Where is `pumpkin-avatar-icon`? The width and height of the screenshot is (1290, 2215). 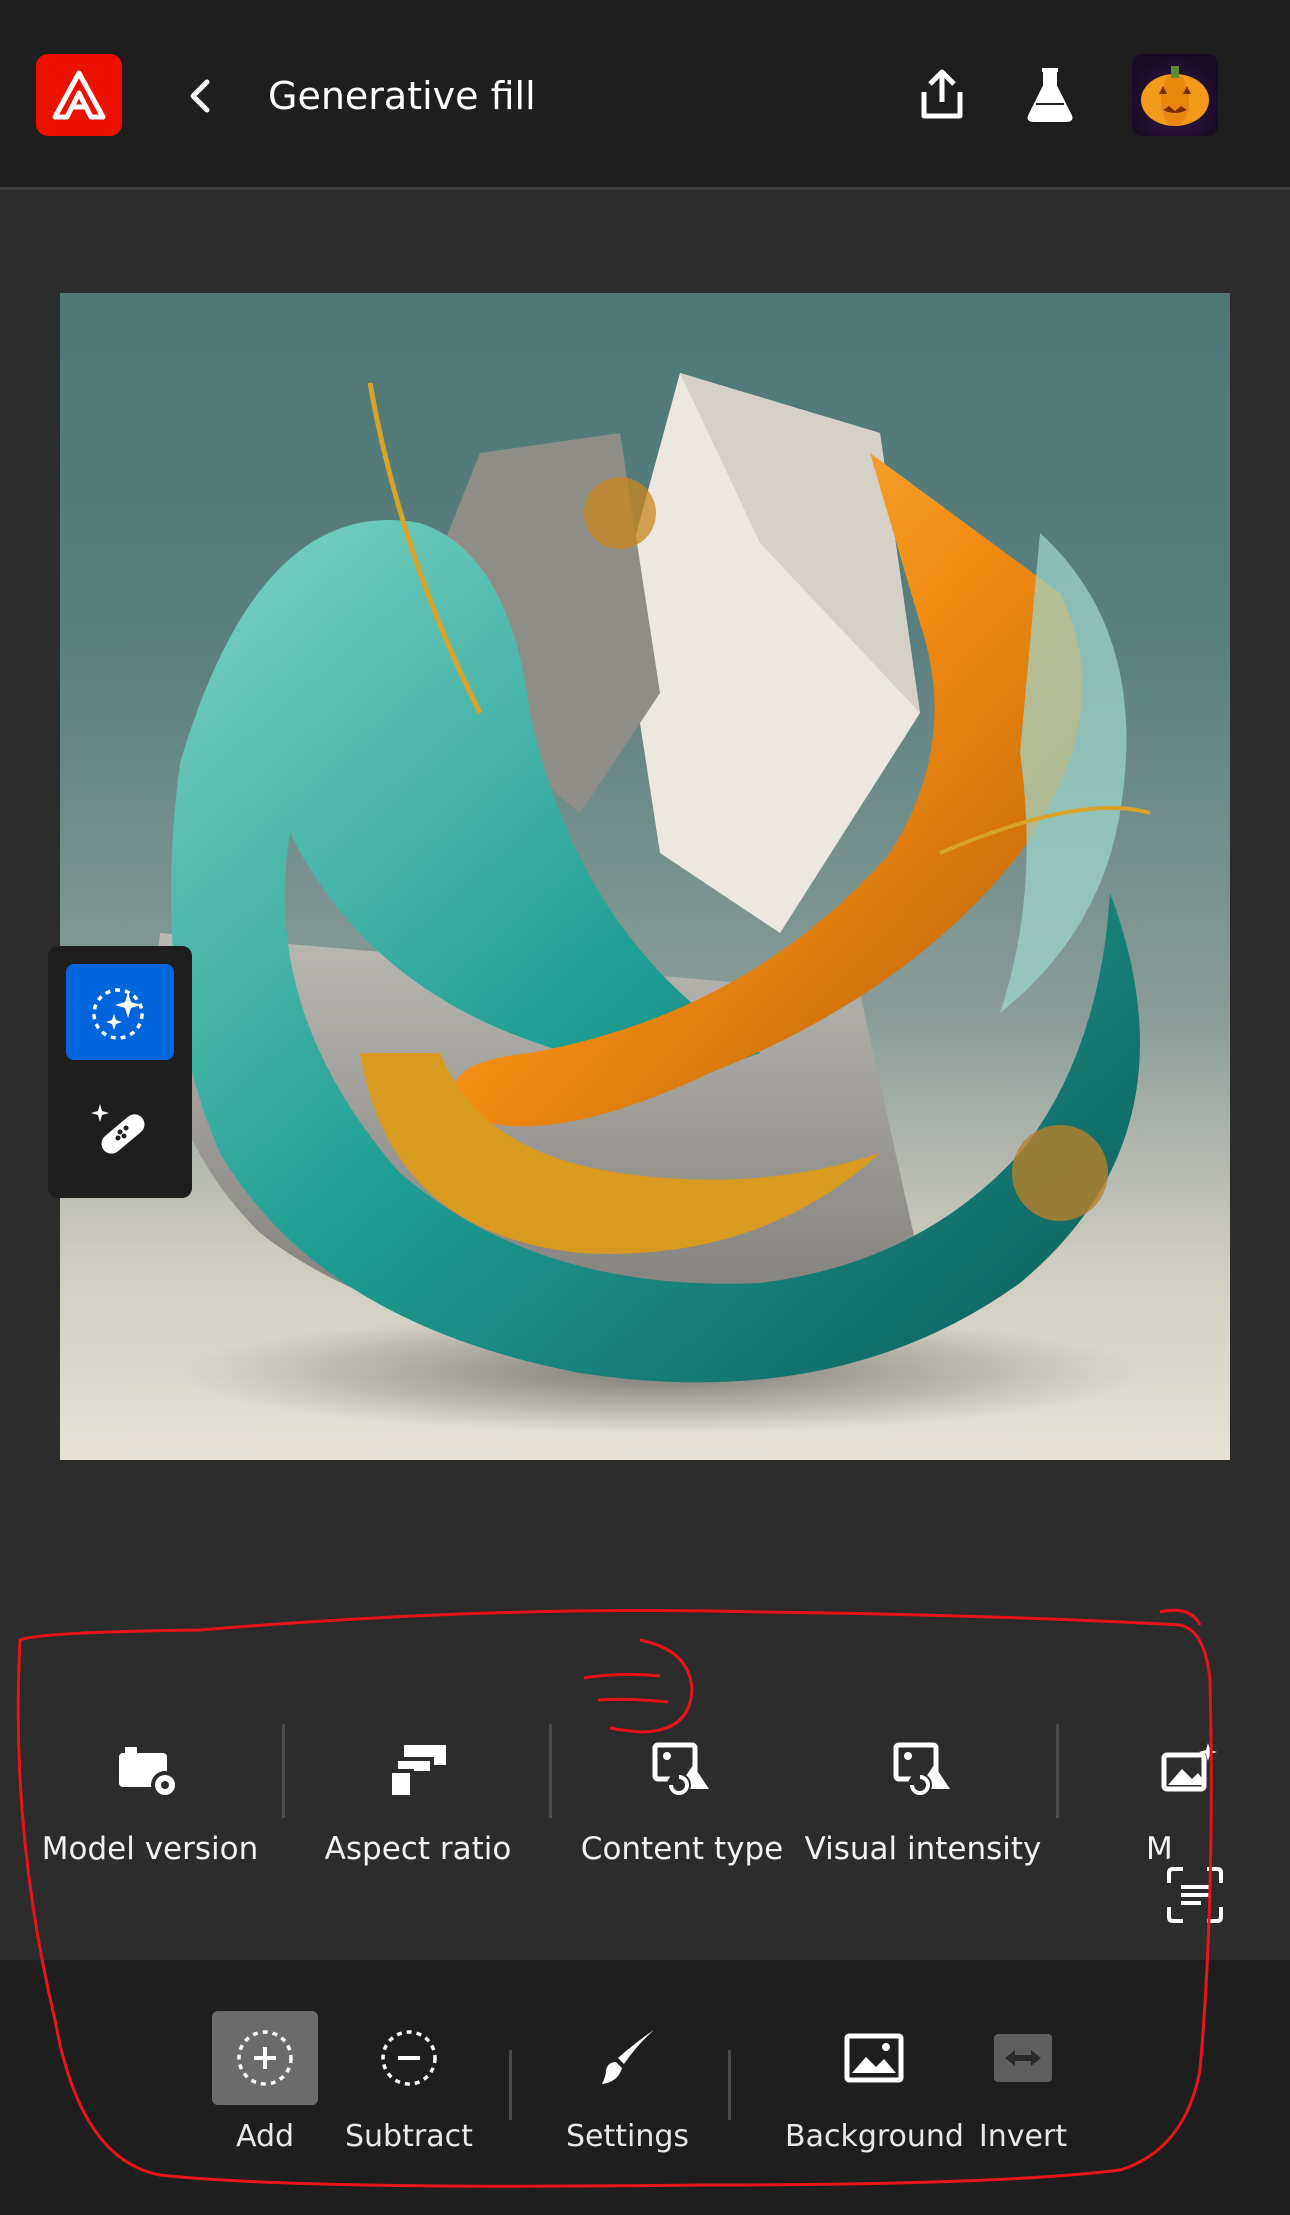
pumpkin-avatar-icon is located at coordinates (1175, 96).